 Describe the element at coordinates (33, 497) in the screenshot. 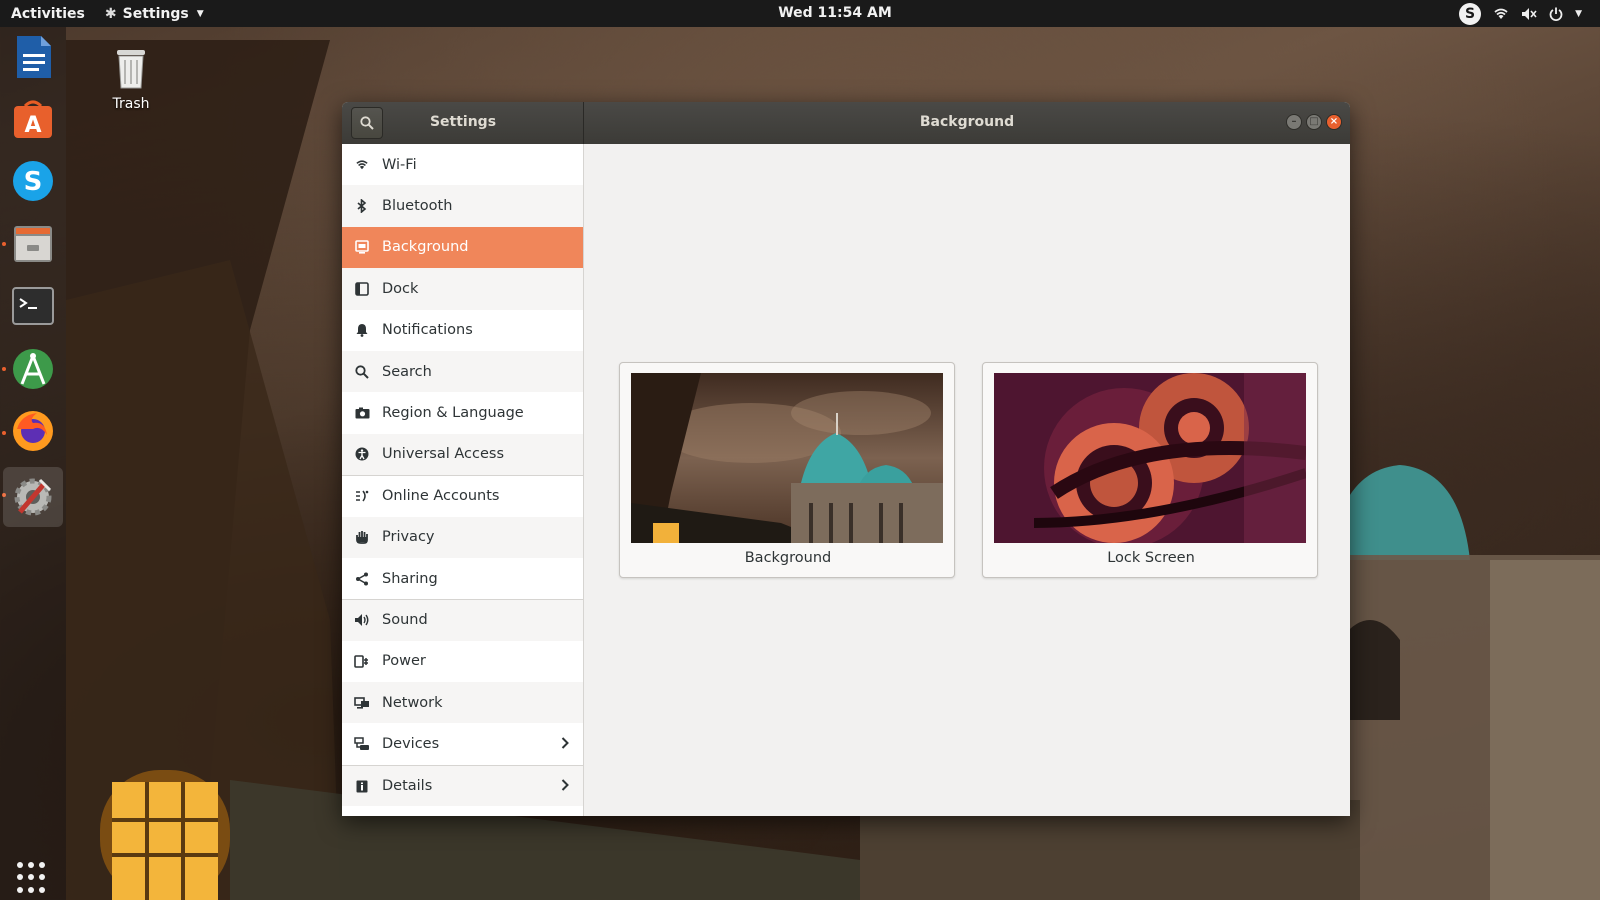

I see `settings-icon` at that location.